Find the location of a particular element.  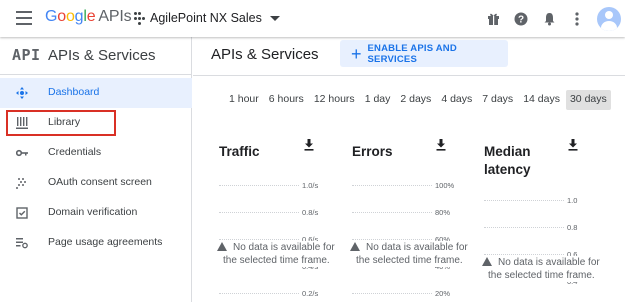

card-title: Errors is located at coordinates (372, 151).